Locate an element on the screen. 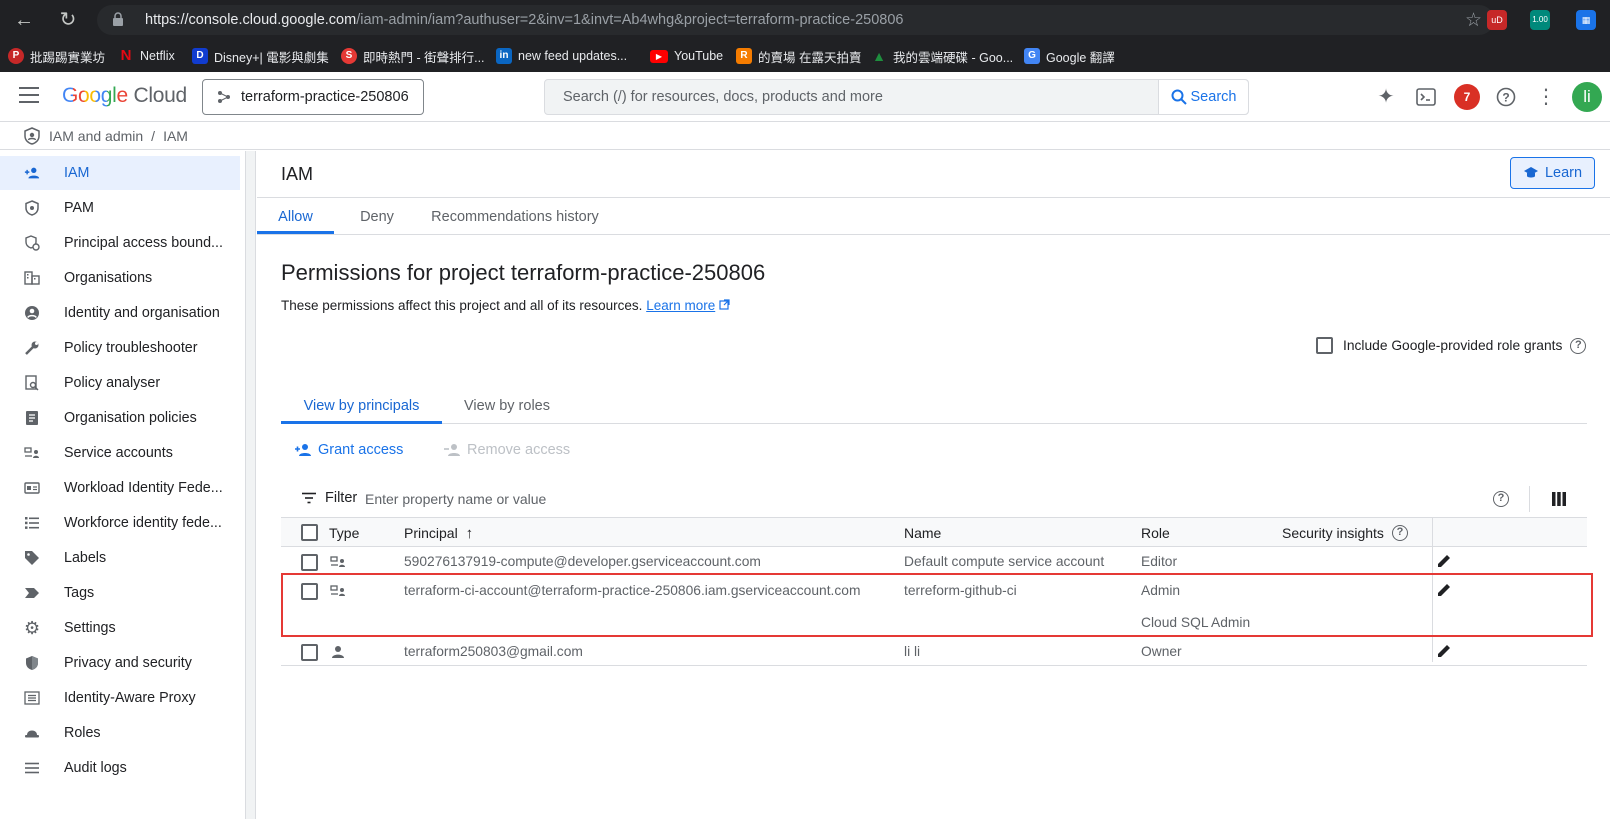  tab-view-by-principals: View by principals is located at coordinates (361, 407).